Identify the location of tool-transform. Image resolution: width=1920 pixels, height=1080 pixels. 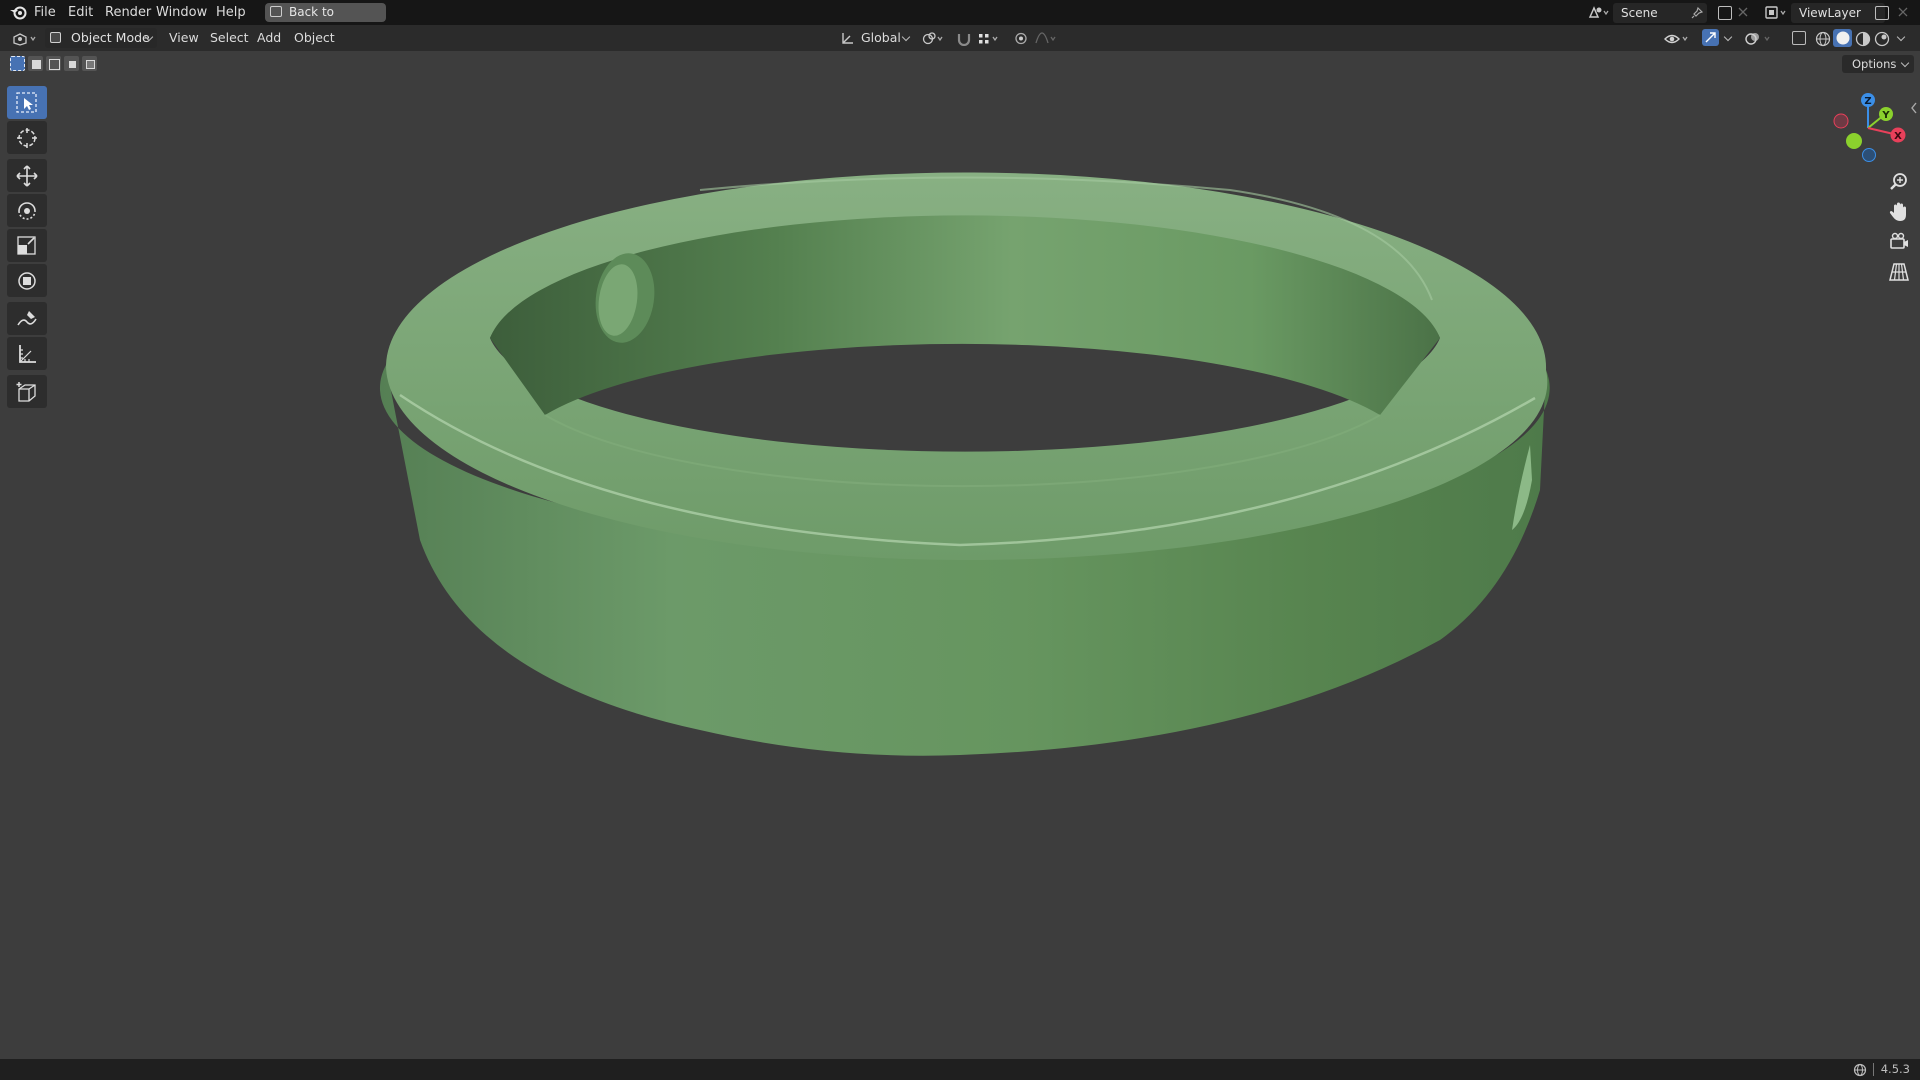
(27, 280).